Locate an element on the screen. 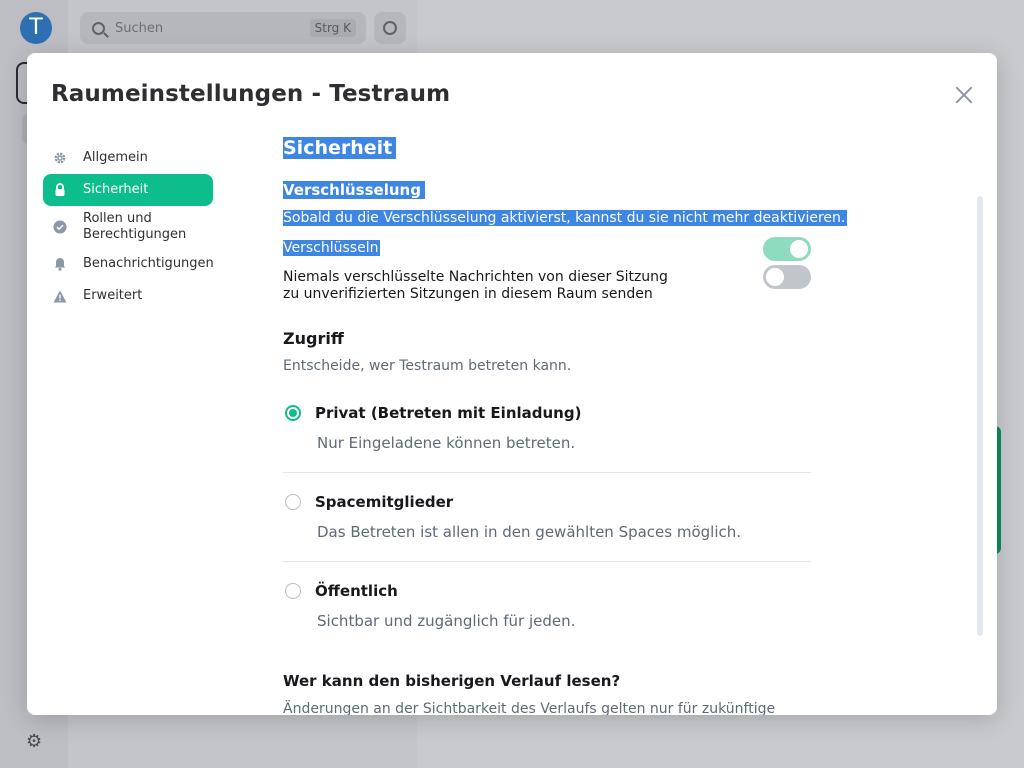 This screenshot has width=1024, height=768. nav-label: Erweitert is located at coordinates (113, 295).